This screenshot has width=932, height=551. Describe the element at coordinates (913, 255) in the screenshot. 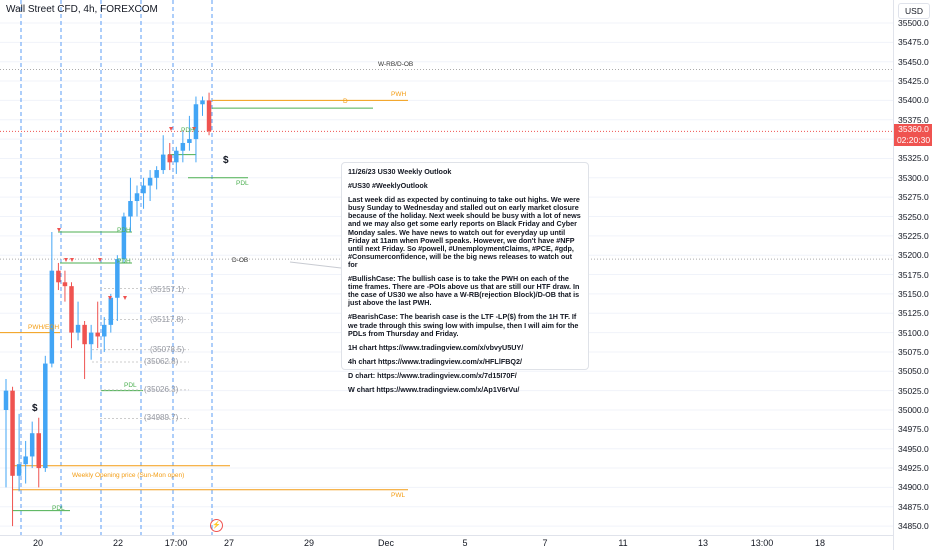

I see `price-tick-label: 35200.0` at that location.